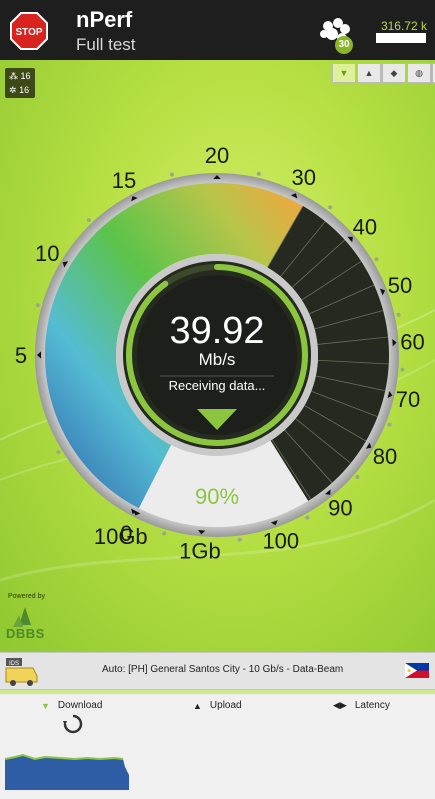 This screenshot has width=435, height=799. I want to click on gauge-scale-label: 90, so click(340, 507).